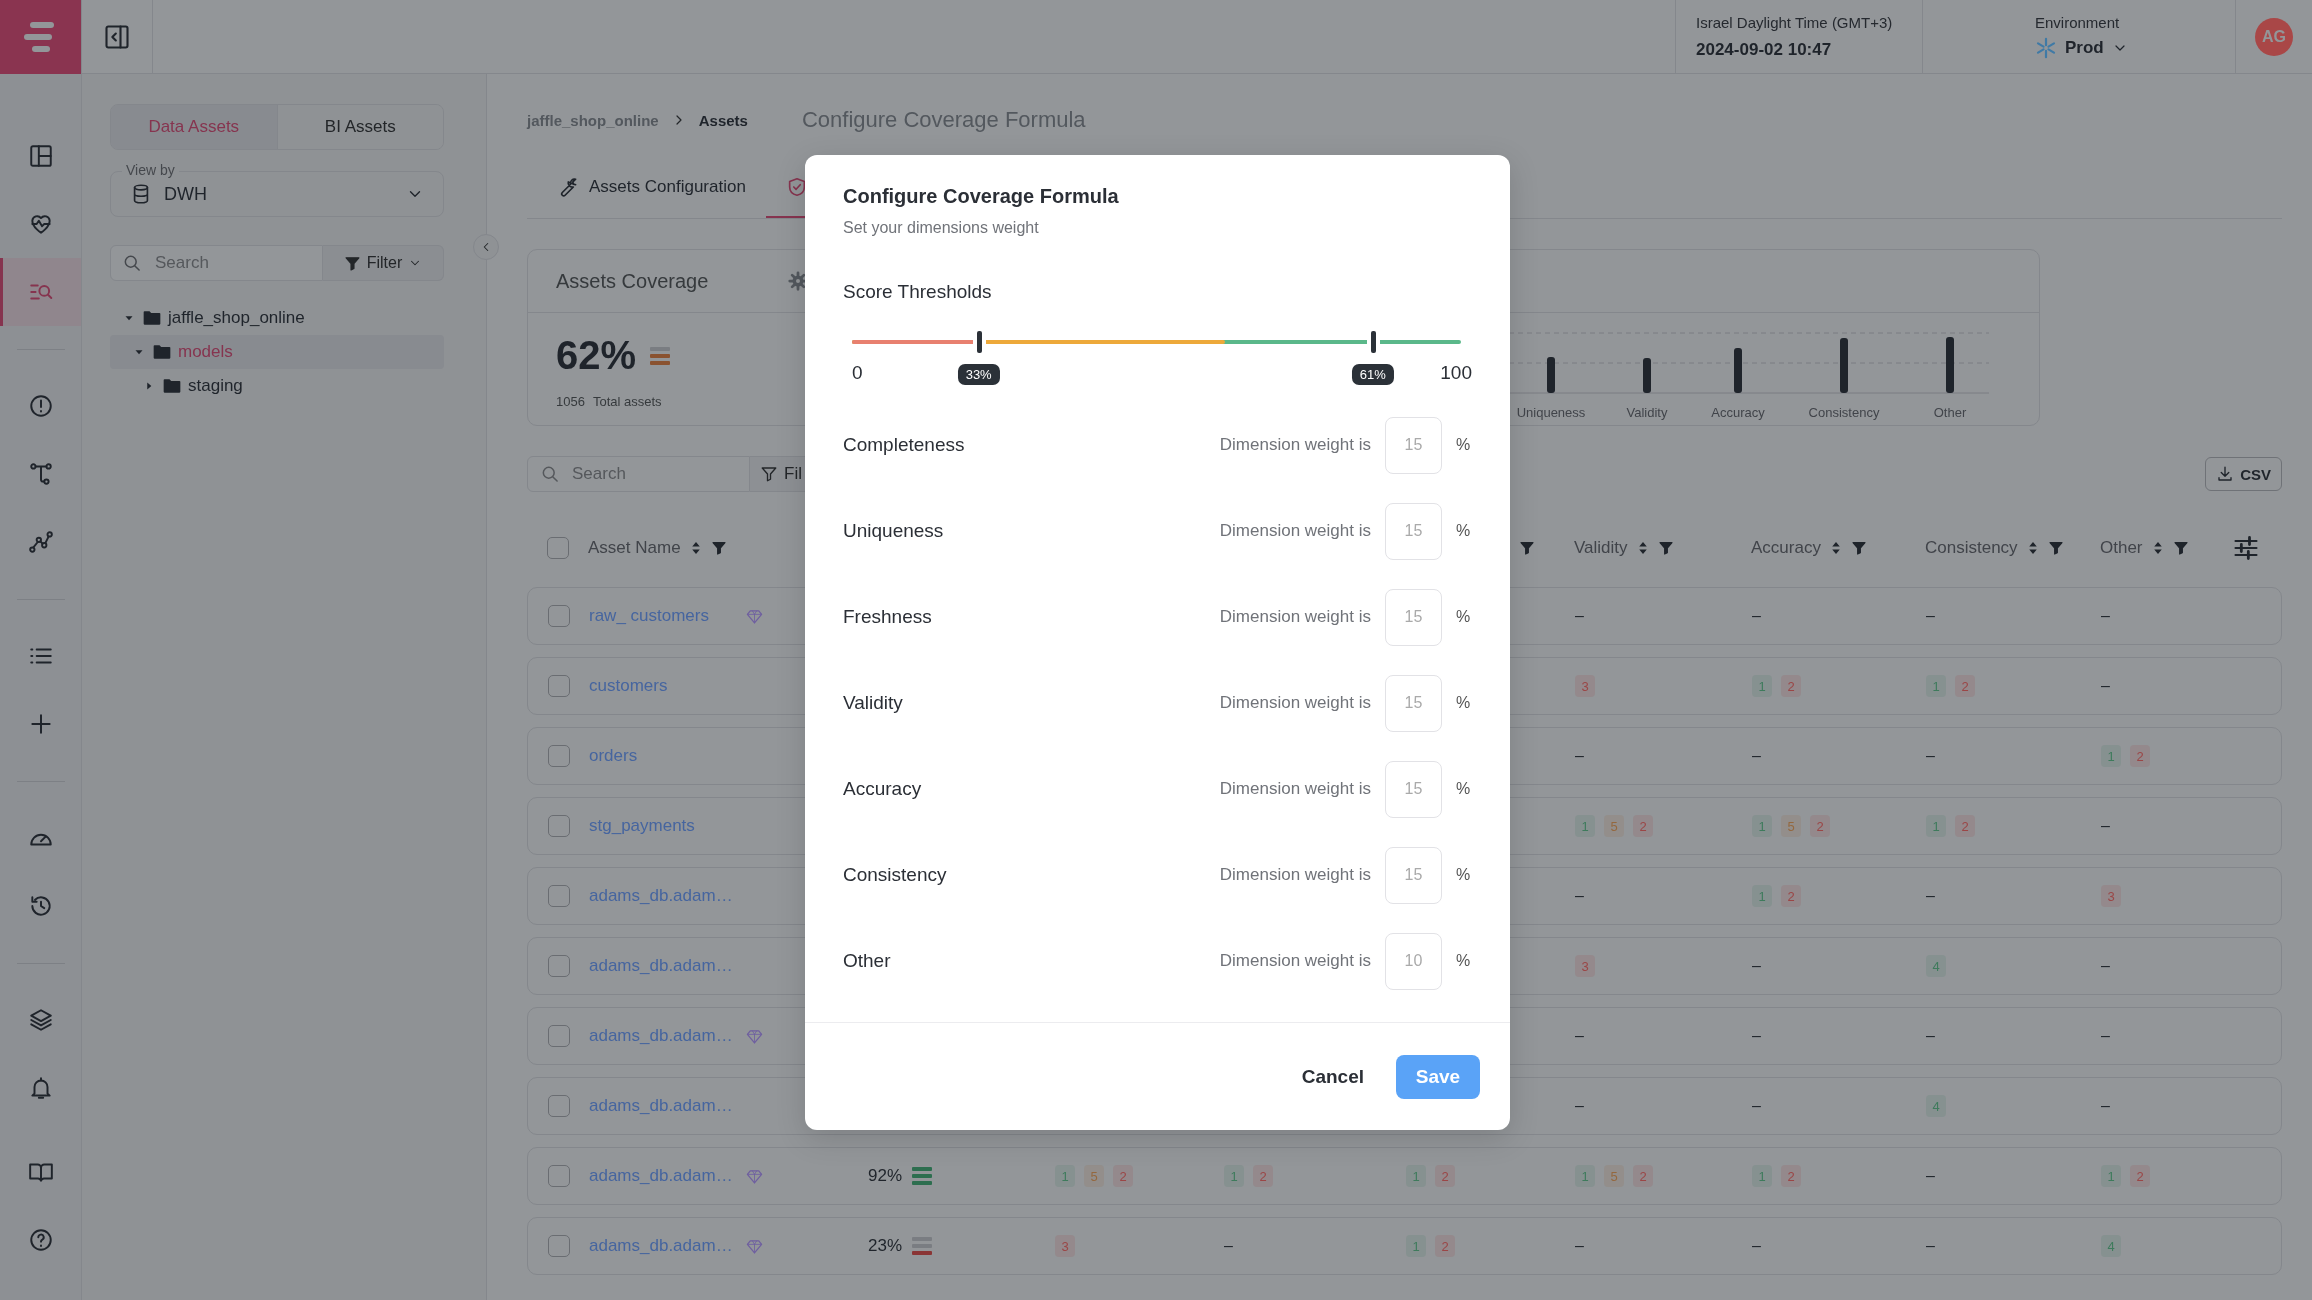 This screenshot has height=1300, width=2312. Describe the element at coordinates (867, 961) in the screenshot. I see `dimension-name: Other` at that location.